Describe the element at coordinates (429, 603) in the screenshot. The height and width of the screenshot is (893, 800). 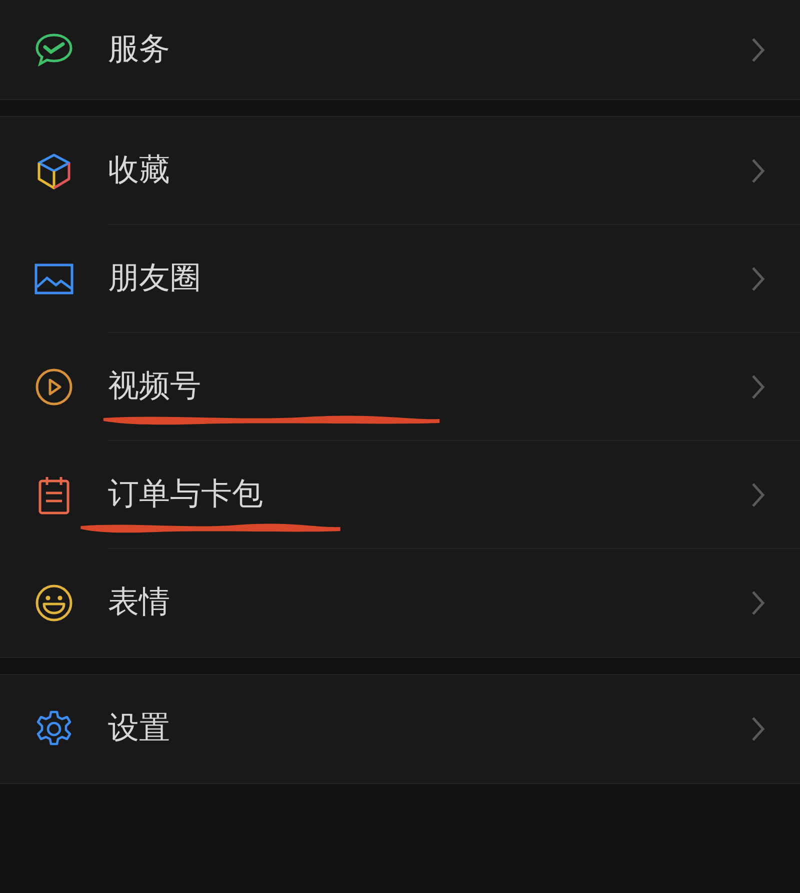
I see `menu-item-label: 表情` at that location.